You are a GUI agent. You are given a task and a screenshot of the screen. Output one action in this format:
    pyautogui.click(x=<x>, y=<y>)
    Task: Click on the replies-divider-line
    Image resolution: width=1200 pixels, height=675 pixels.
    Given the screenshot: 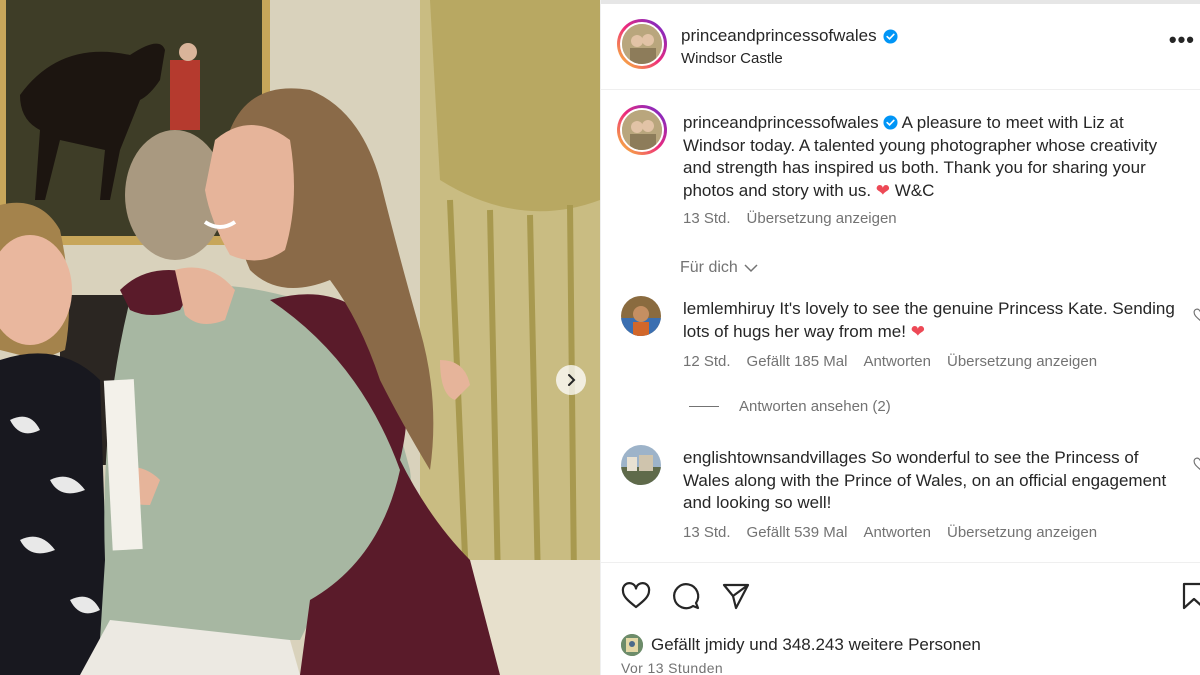 What is the action you would take?
    pyautogui.click(x=704, y=406)
    